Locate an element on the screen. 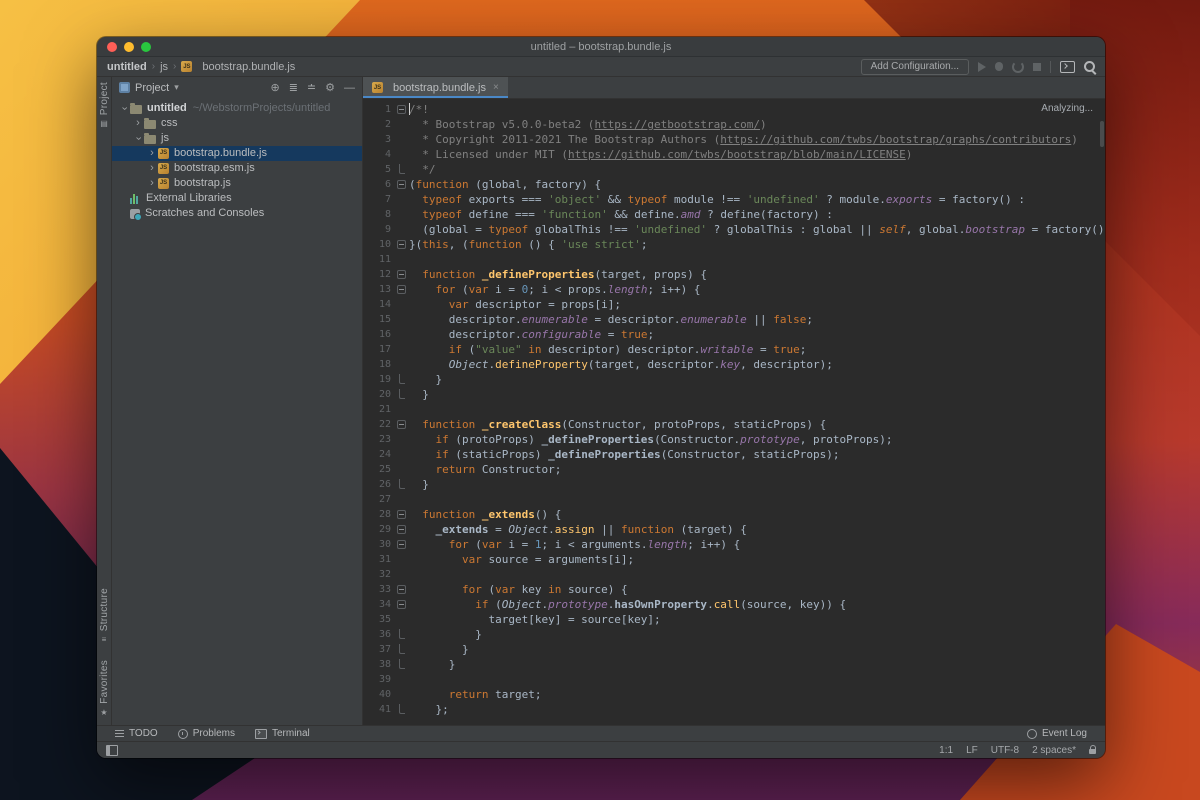 The image size is (1200, 800). close-window-button is located at coordinates (112, 46).